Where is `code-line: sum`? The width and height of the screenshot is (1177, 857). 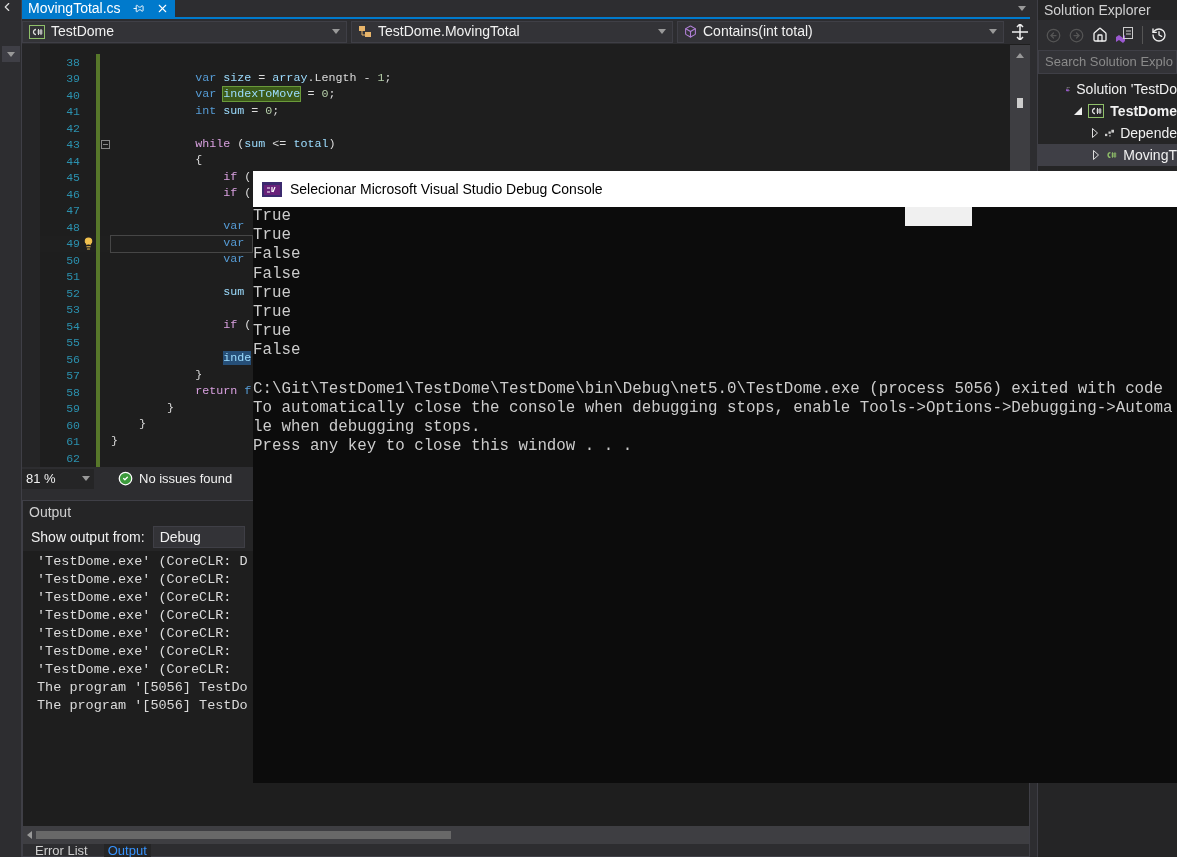 code-line: sum is located at coordinates (233, 293).